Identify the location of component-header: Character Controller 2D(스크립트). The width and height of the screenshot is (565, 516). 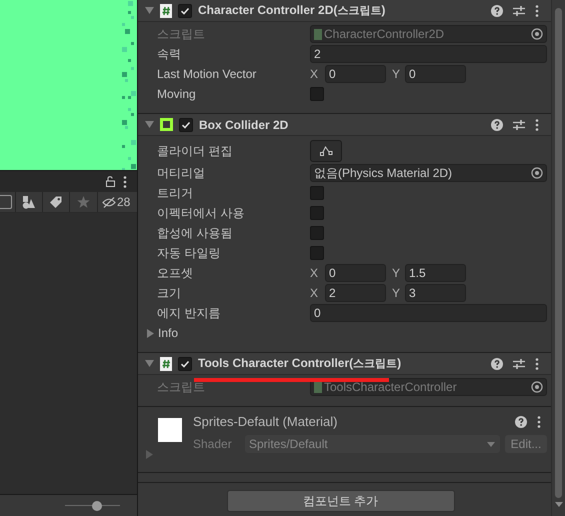
(344, 11).